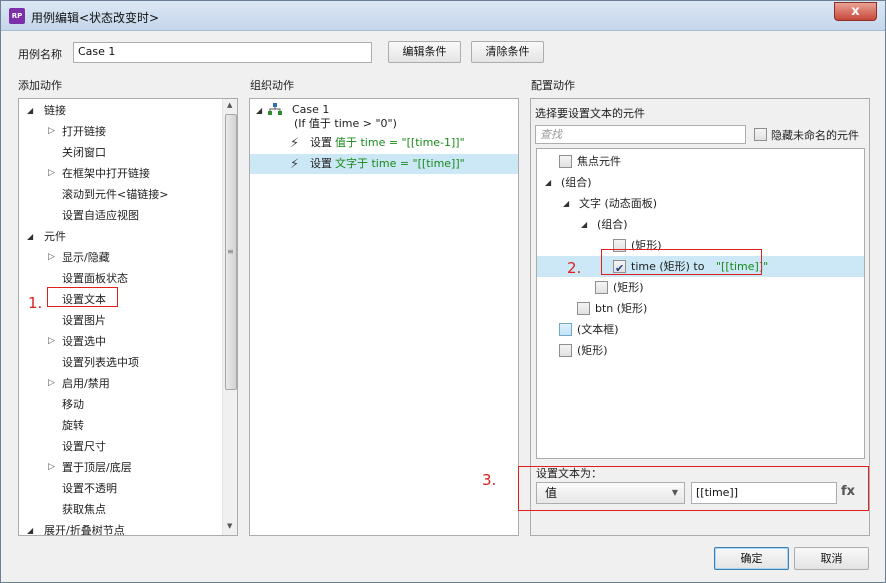  Describe the element at coordinates (443, 16) in the screenshot. I see `title-bar: RP 用例编辑<状态改变时> x` at that location.